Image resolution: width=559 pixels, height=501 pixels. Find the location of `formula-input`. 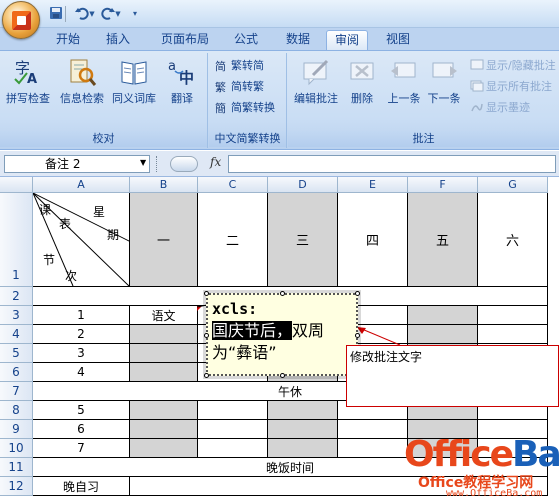

formula-input is located at coordinates (392, 164).